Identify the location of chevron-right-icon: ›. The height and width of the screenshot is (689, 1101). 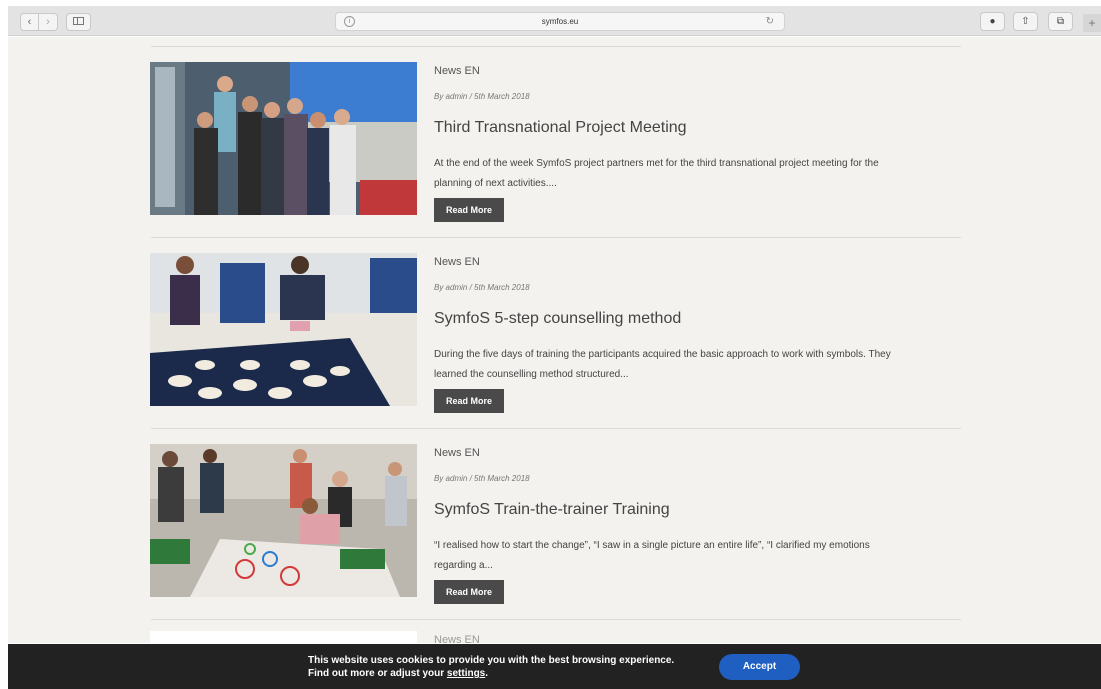
(48, 22).